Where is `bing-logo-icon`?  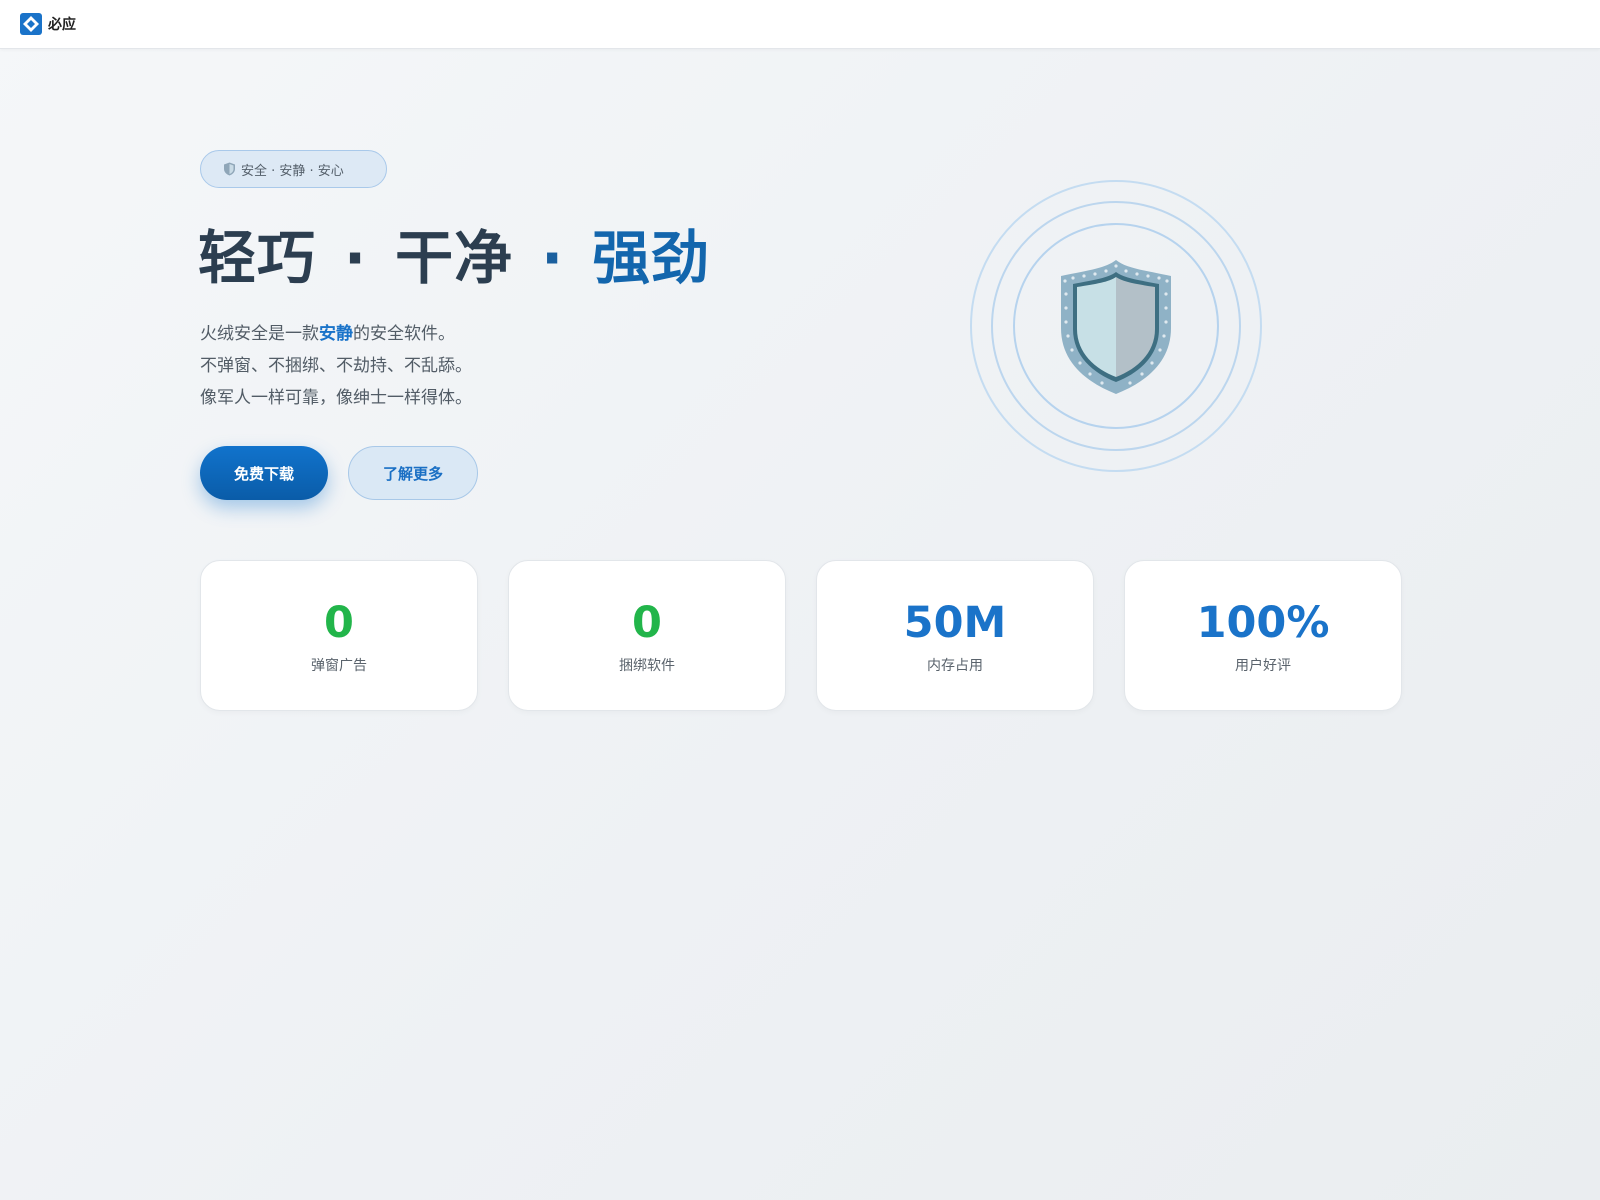
bing-logo-icon is located at coordinates (31, 24).